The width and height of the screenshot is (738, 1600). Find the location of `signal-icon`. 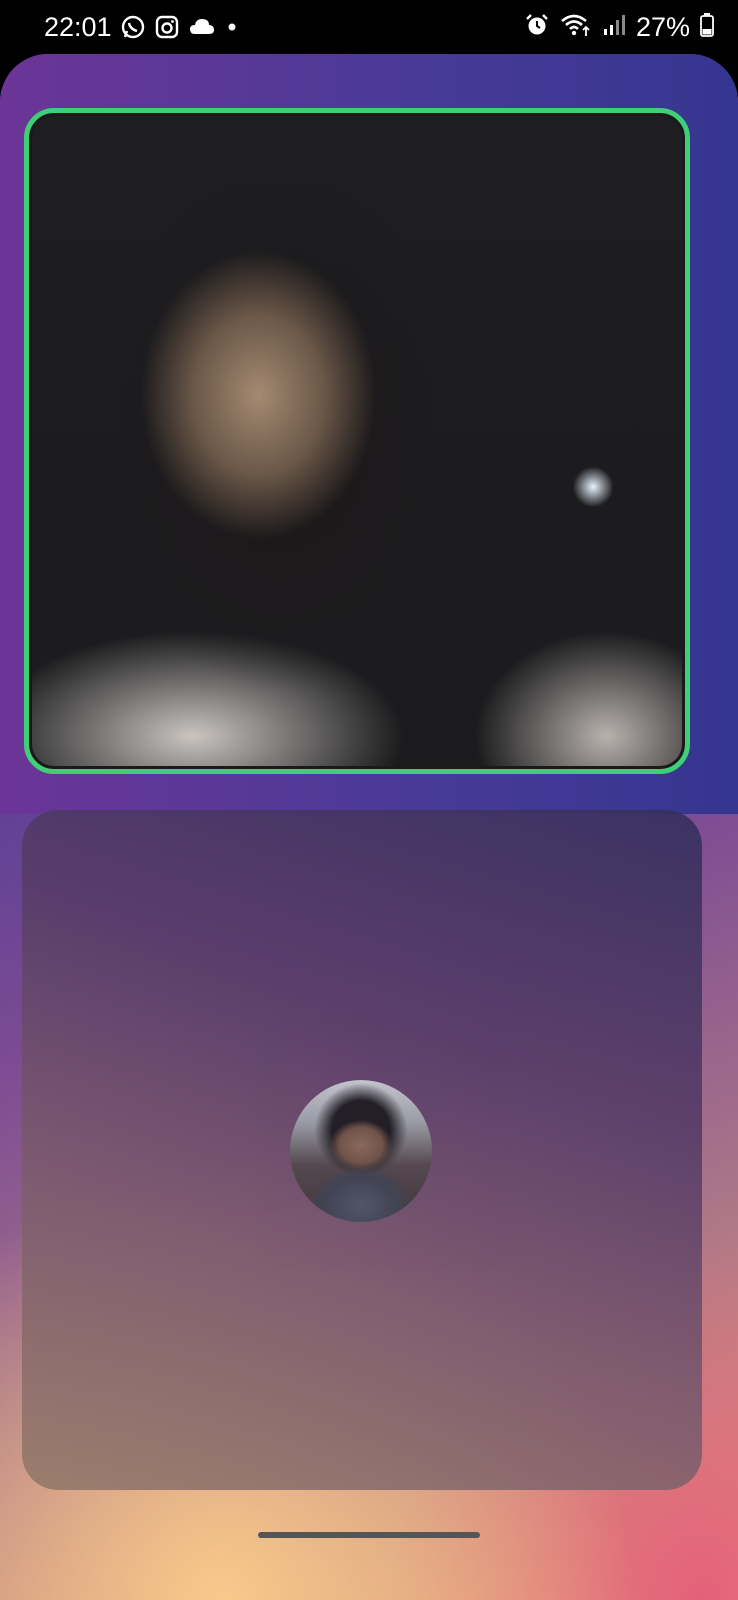

signal-icon is located at coordinates (614, 27).